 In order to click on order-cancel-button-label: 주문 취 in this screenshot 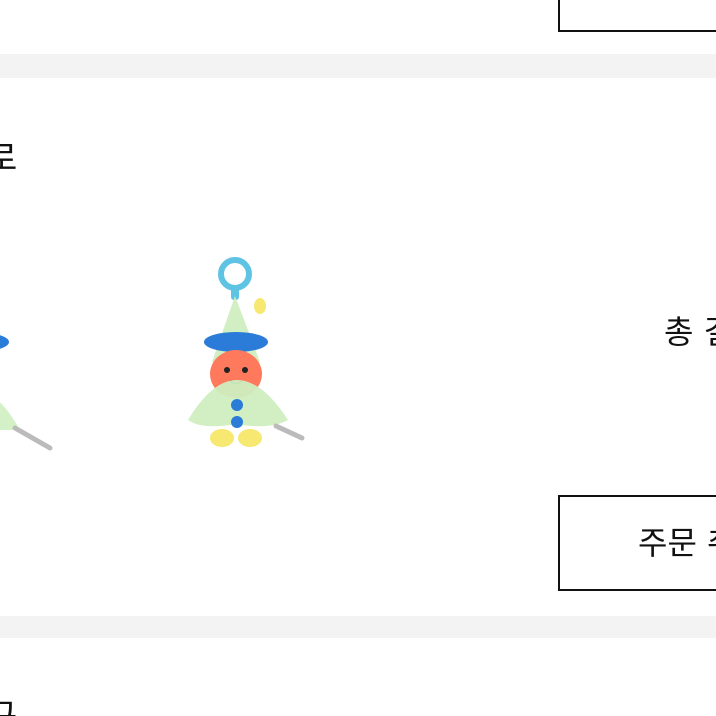, I will do `click(677, 543)`.